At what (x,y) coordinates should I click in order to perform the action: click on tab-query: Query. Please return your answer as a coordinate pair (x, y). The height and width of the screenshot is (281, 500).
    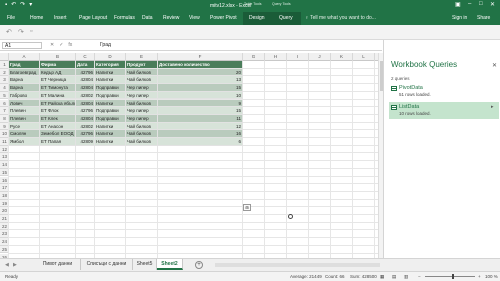
    Looking at the image, I should click on (286, 18).